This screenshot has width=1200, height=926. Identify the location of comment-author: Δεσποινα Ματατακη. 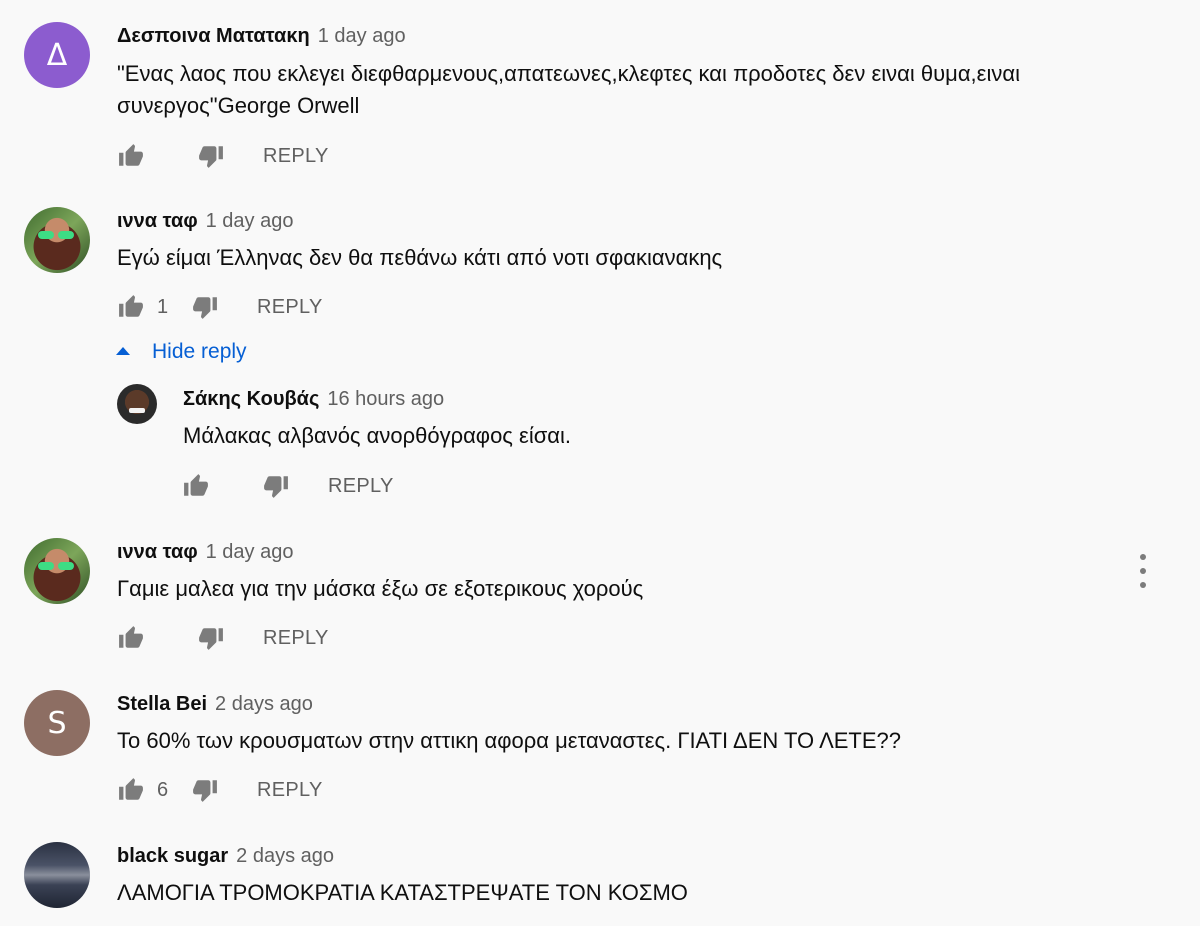
(213, 36).